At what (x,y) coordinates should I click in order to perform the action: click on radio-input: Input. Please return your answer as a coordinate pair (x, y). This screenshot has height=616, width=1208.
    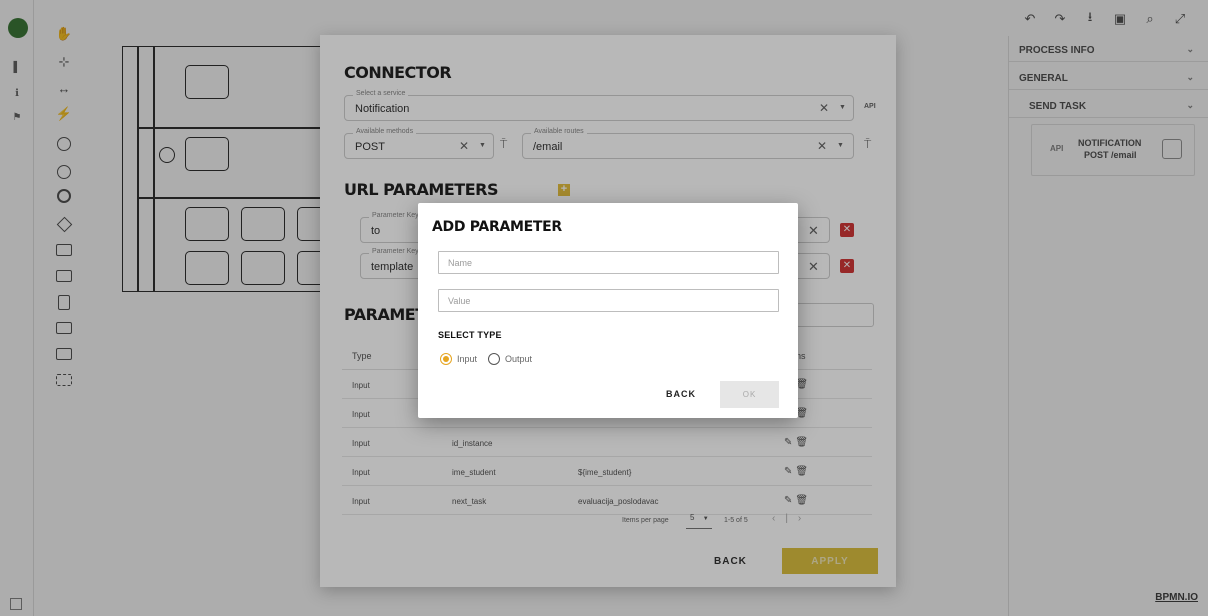
    Looking at the image, I should click on (458, 359).